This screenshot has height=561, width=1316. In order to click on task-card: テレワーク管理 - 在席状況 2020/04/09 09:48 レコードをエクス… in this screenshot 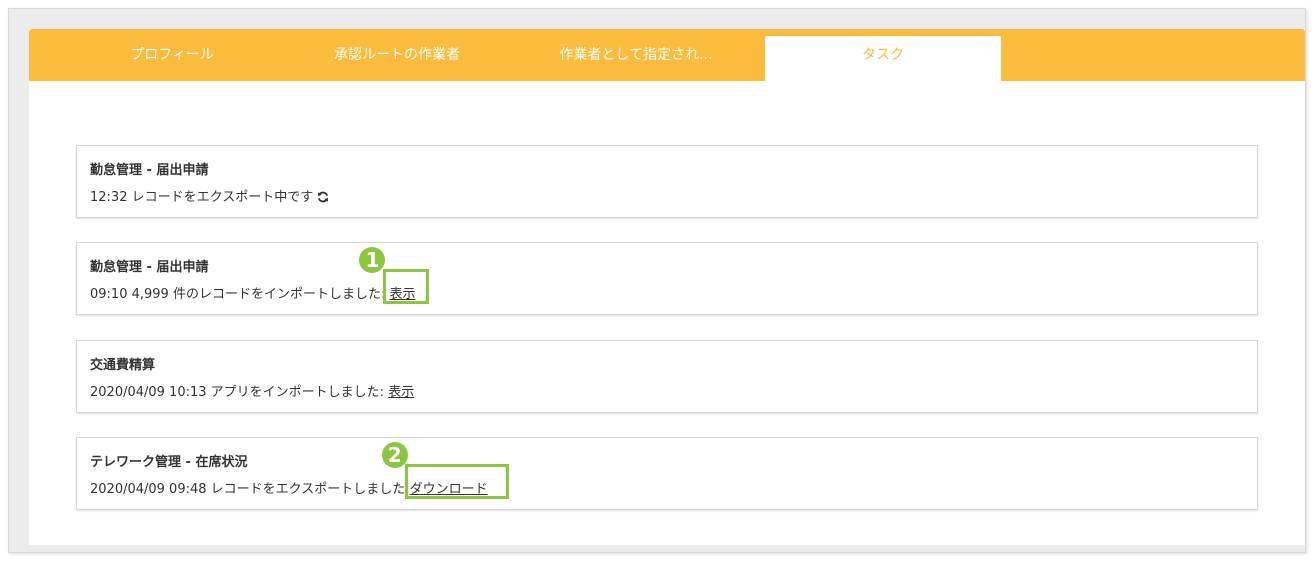, I will do `click(667, 473)`.